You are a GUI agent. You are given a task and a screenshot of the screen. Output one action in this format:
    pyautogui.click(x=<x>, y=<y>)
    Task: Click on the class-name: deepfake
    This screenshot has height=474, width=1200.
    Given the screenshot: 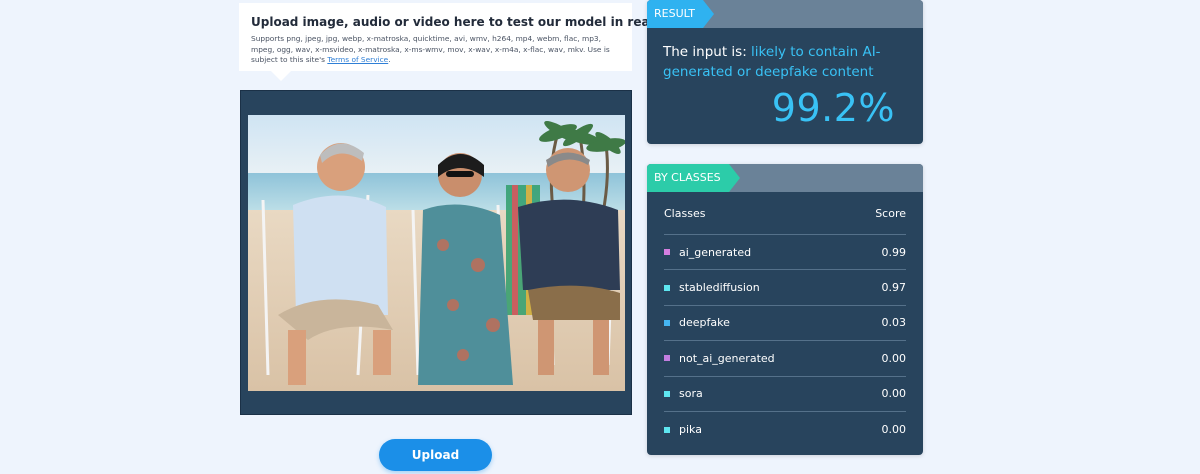 What is the action you would take?
    pyautogui.click(x=704, y=323)
    